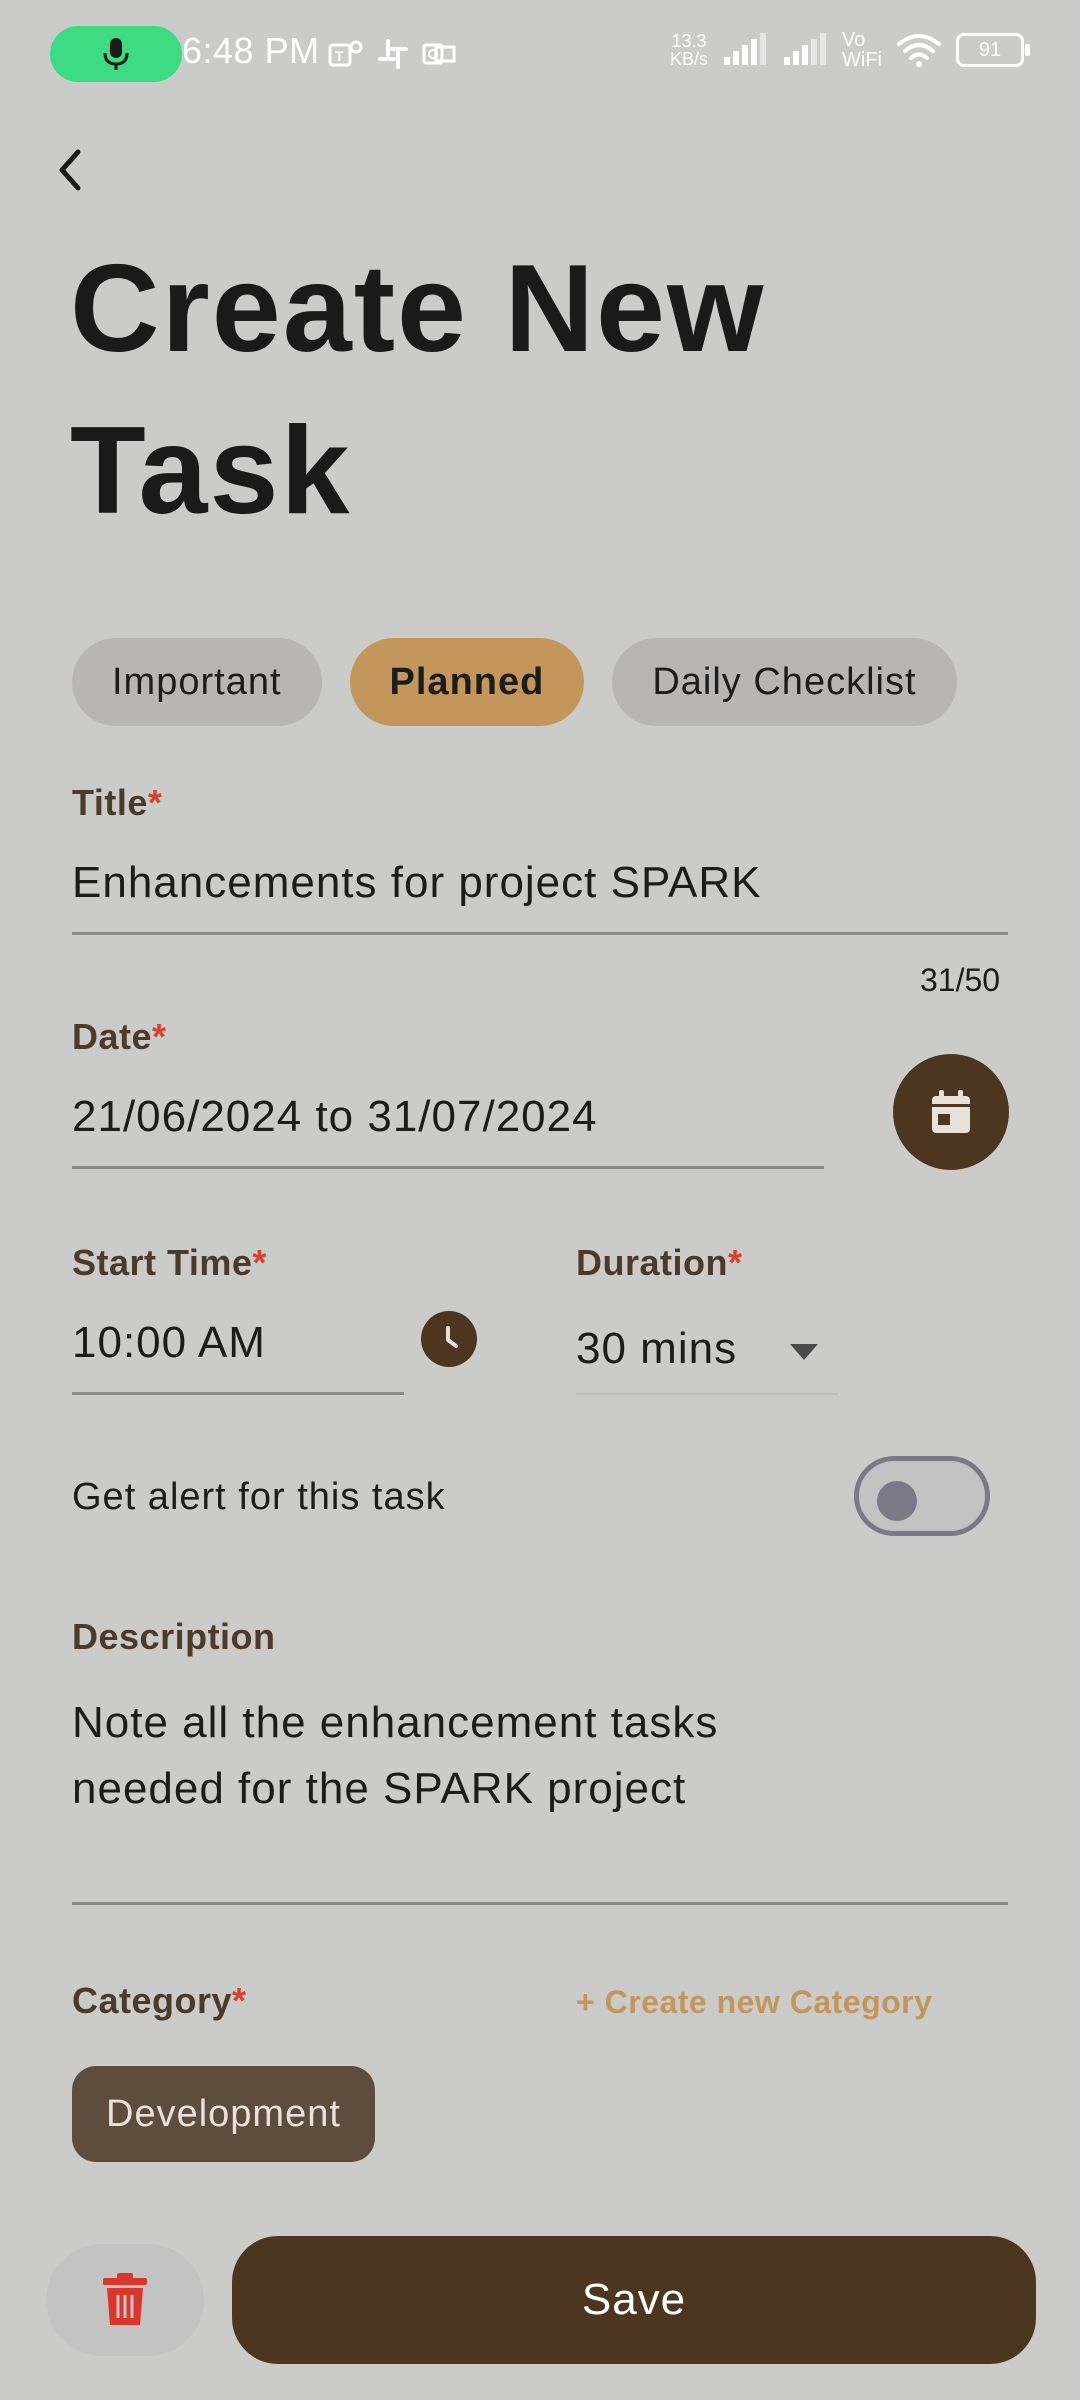 This screenshot has height=2400, width=1080. I want to click on network-speed: 13.3 KB/s, so click(689, 50).